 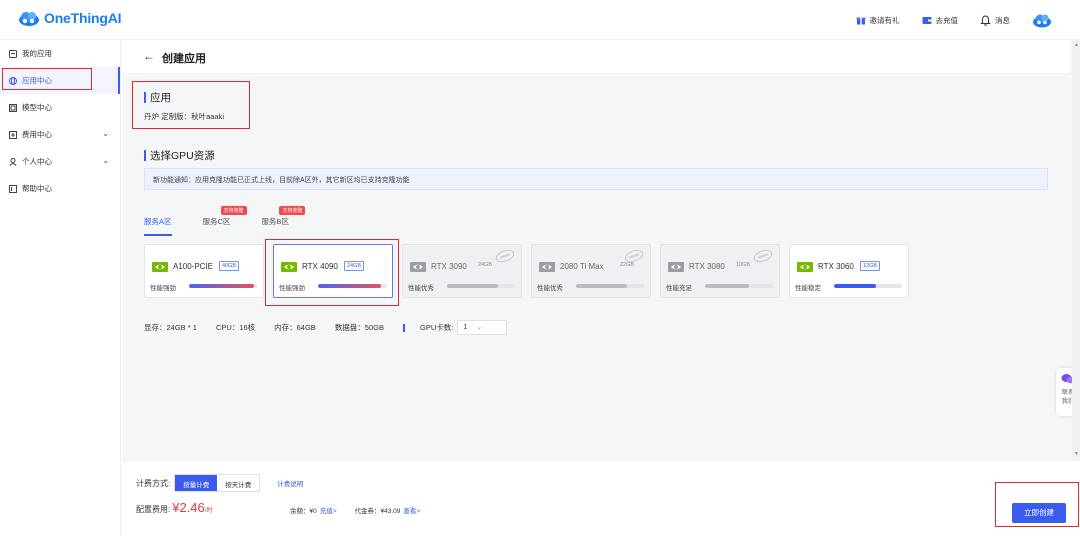 I want to click on top-bar: OneThingAI 邀请有礼 去充值 消息, so click(x=540, y=20).